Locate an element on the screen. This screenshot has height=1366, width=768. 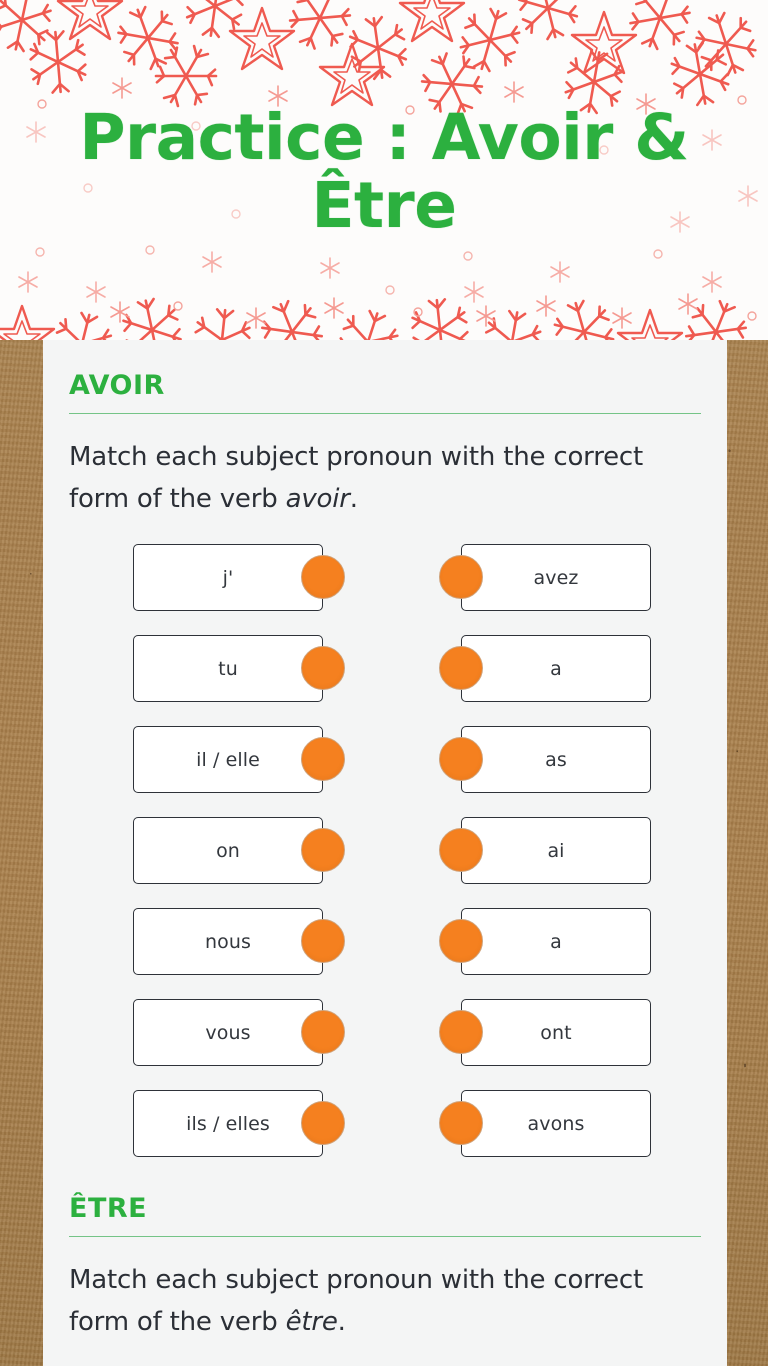
match-box-label: tu is located at coordinates (228, 668).